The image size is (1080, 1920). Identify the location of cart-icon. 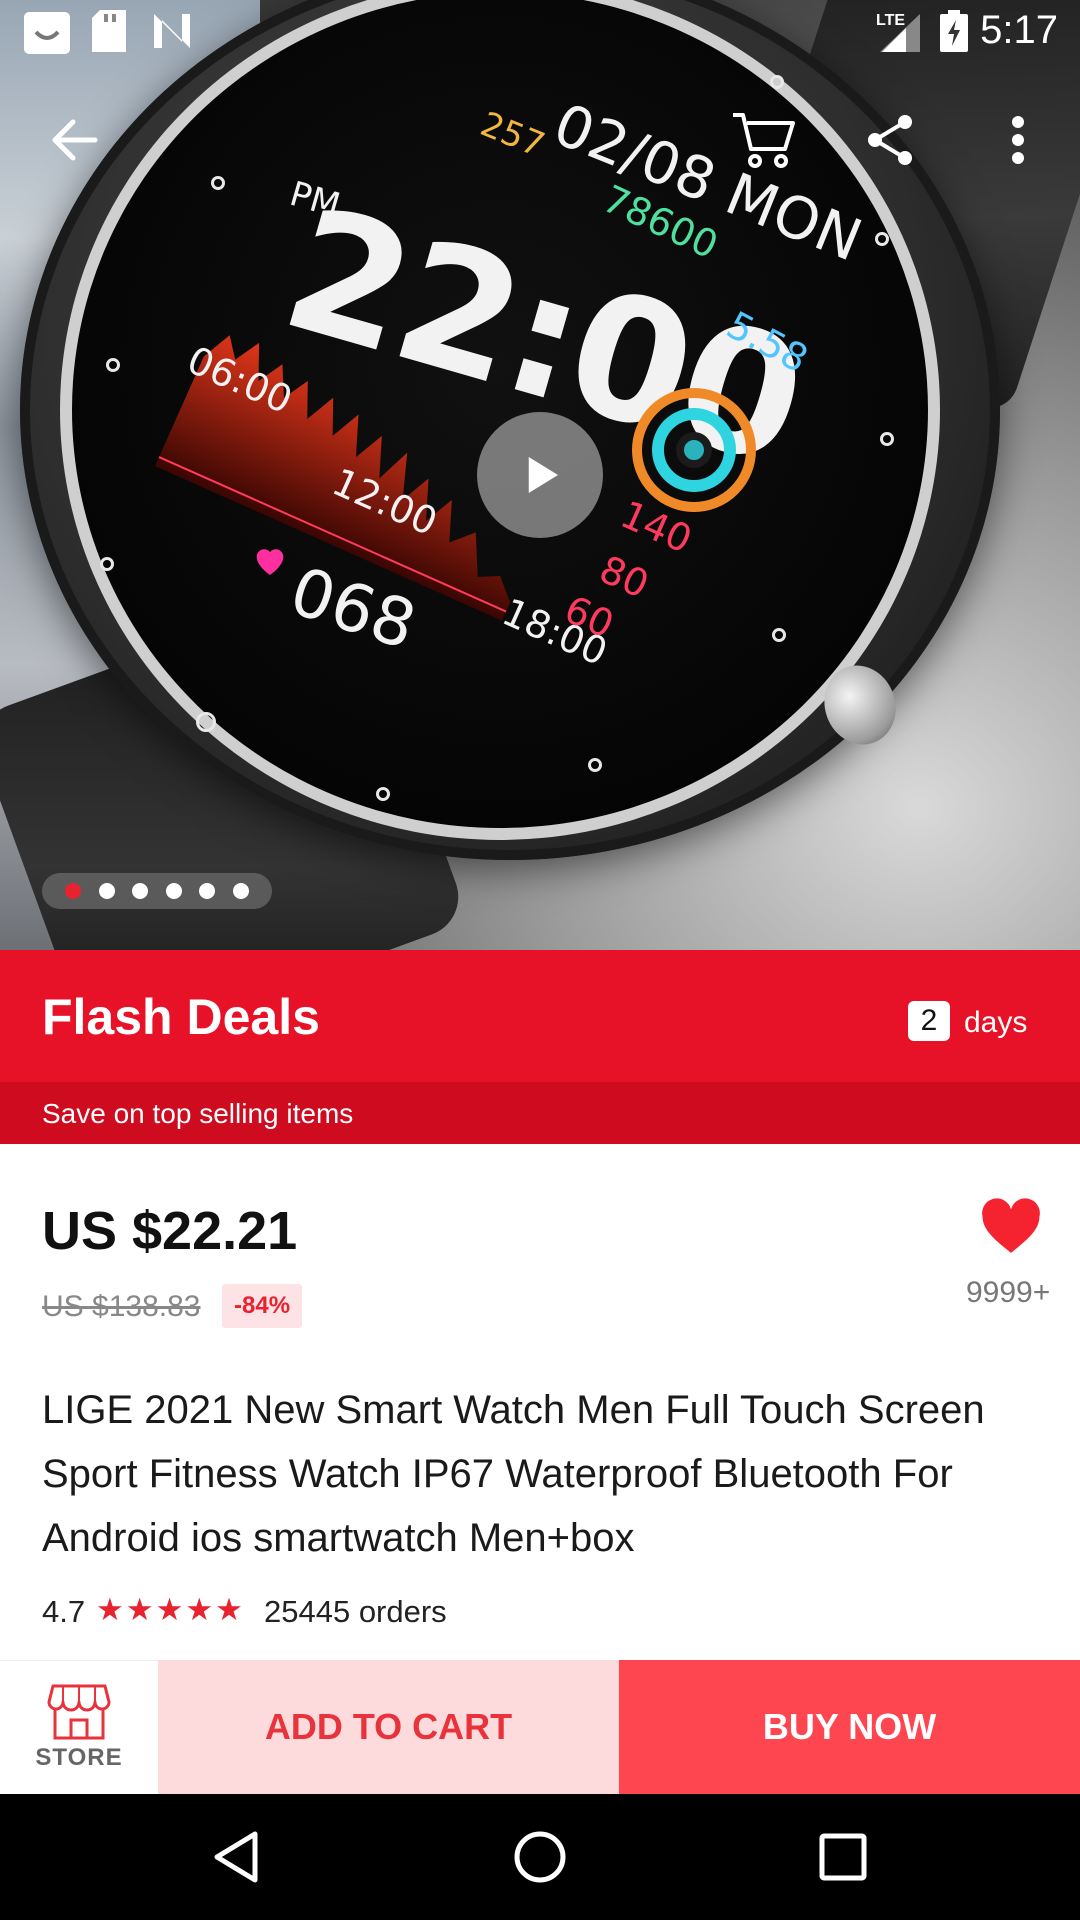
(764, 140).